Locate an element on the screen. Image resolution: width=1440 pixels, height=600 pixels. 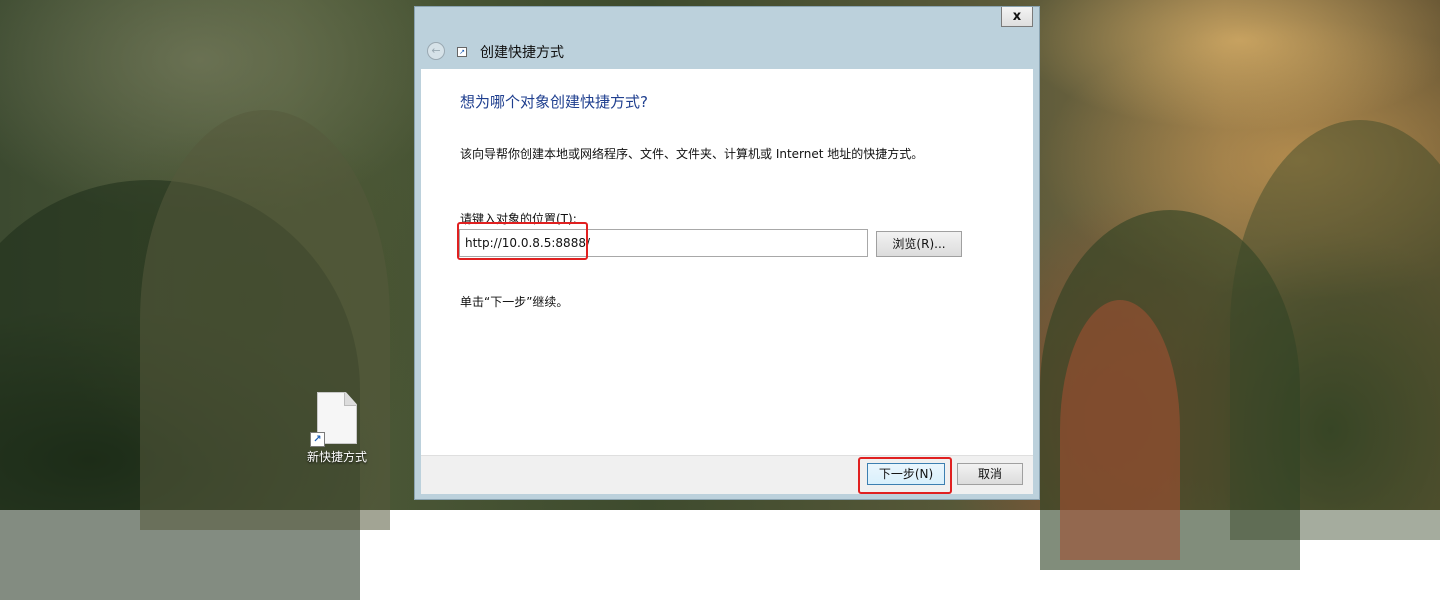
page-heading: 想为哪个对象创建快捷方式? is located at coordinates (554, 102).